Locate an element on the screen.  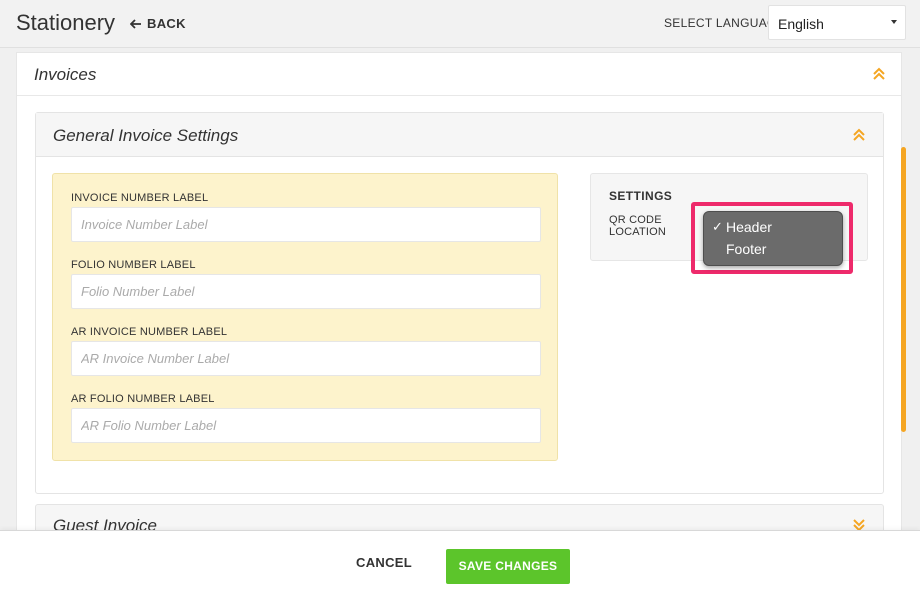
dropdown-option-footer: Footer is located at coordinates (773, 249).